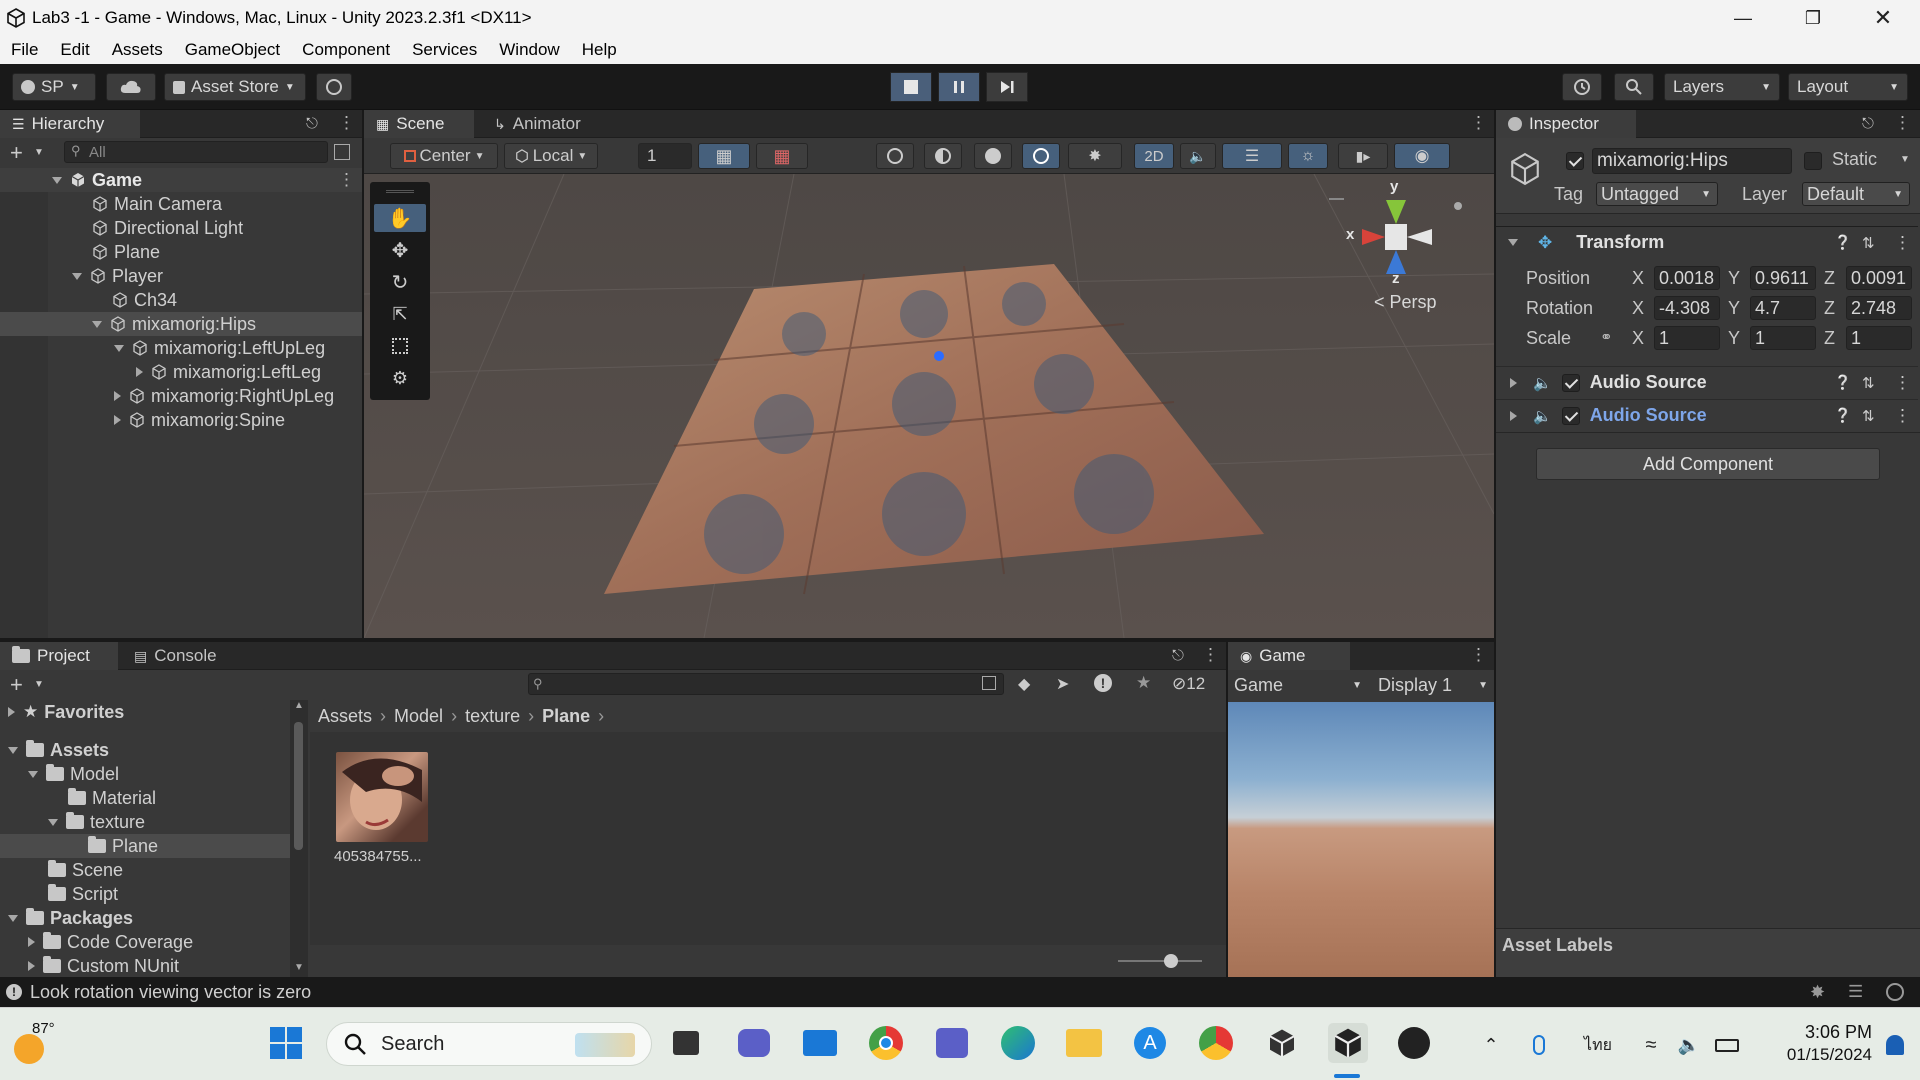  I want to click on github-button, so click(1414, 1043).